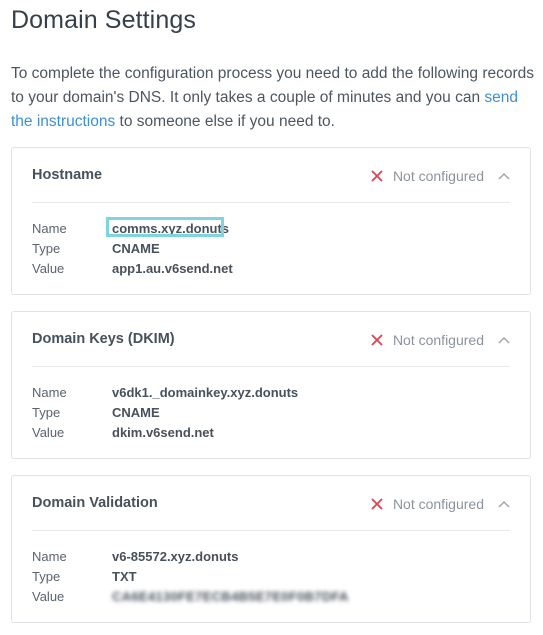  I want to click on record-row-name: Name v6-85572.xyz.donuts, so click(190, 556).